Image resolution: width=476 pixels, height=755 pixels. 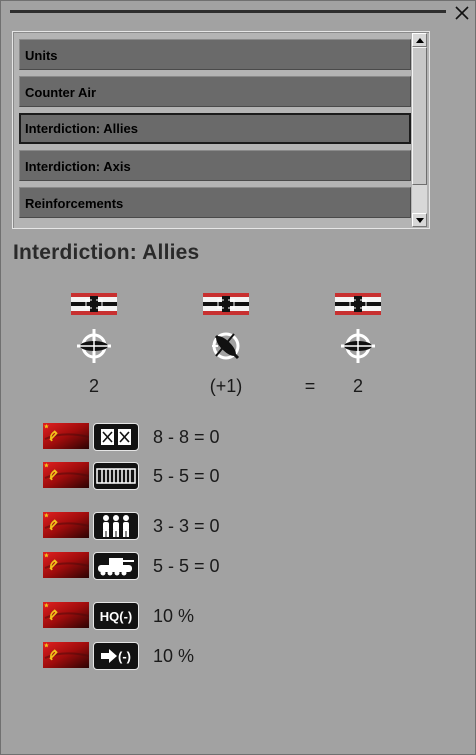 I want to click on arrow-up-icon, so click(x=419, y=40).